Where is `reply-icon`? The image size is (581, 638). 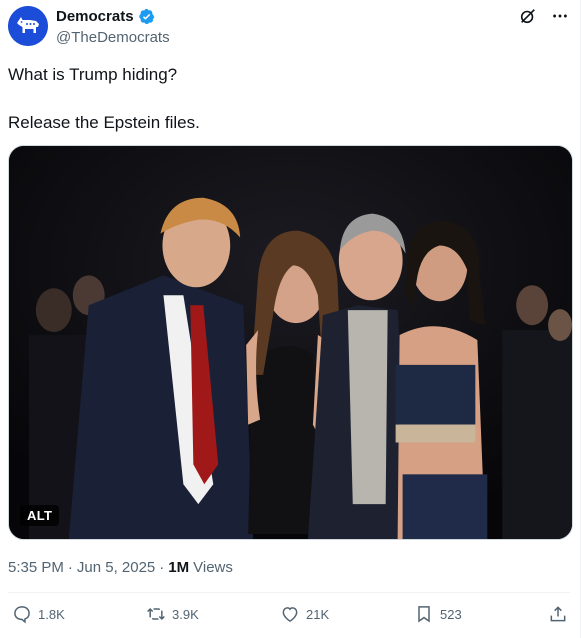
reply-icon is located at coordinates (22, 614).